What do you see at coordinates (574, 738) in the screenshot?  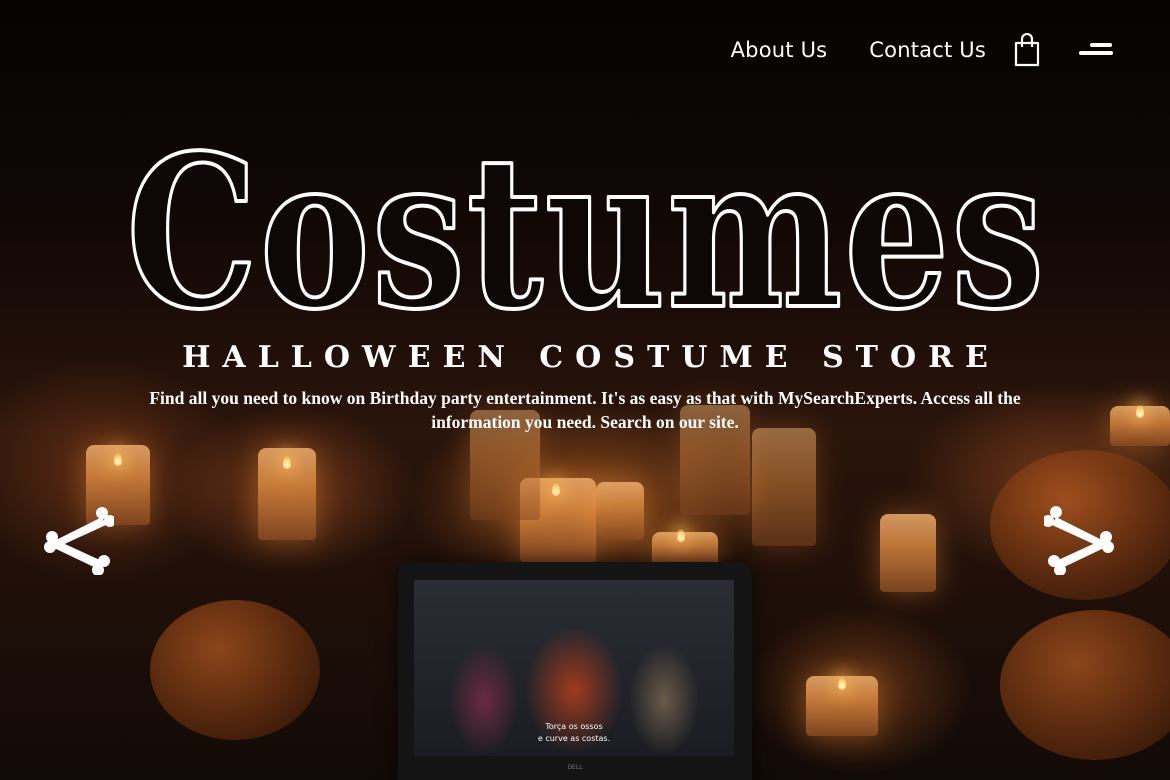 I see `screen-subtitle-line-2: e curve as costas.` at bounding box center [574, 738].